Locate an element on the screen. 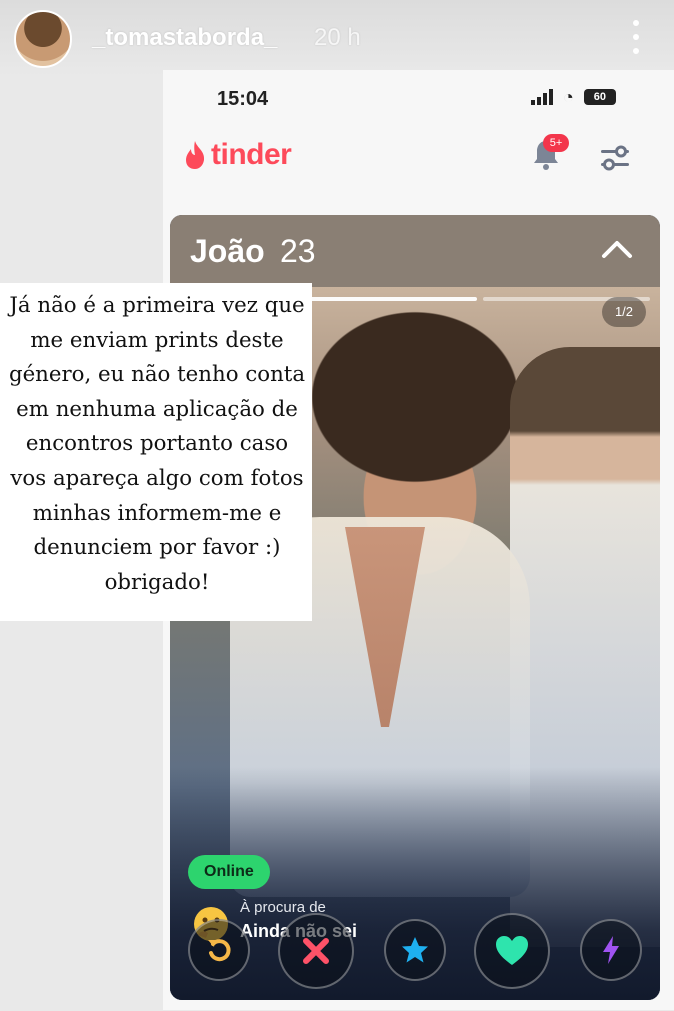 The image size is (674, 1011). star-icon is located at coordinates (415, 950).